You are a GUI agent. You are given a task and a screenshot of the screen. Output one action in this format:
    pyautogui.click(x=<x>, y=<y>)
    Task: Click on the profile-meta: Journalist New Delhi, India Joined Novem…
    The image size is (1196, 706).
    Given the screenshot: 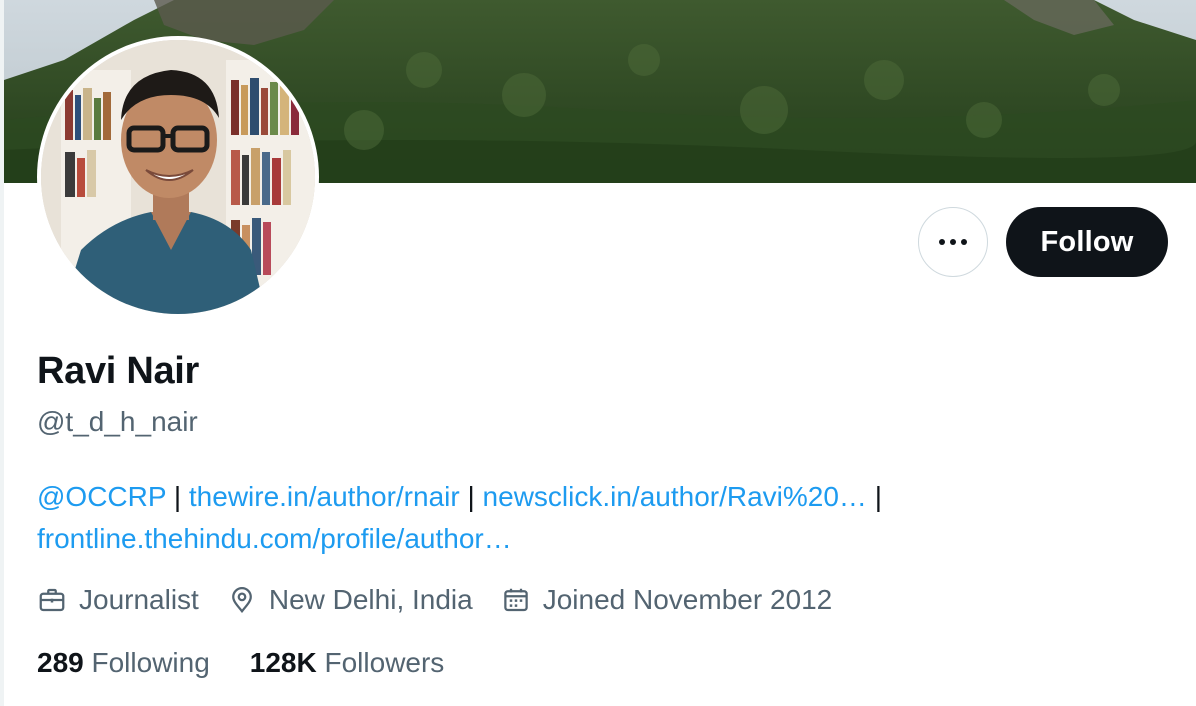 What is the action you would take?
    pyautogui.click(x=448, y=600)
    